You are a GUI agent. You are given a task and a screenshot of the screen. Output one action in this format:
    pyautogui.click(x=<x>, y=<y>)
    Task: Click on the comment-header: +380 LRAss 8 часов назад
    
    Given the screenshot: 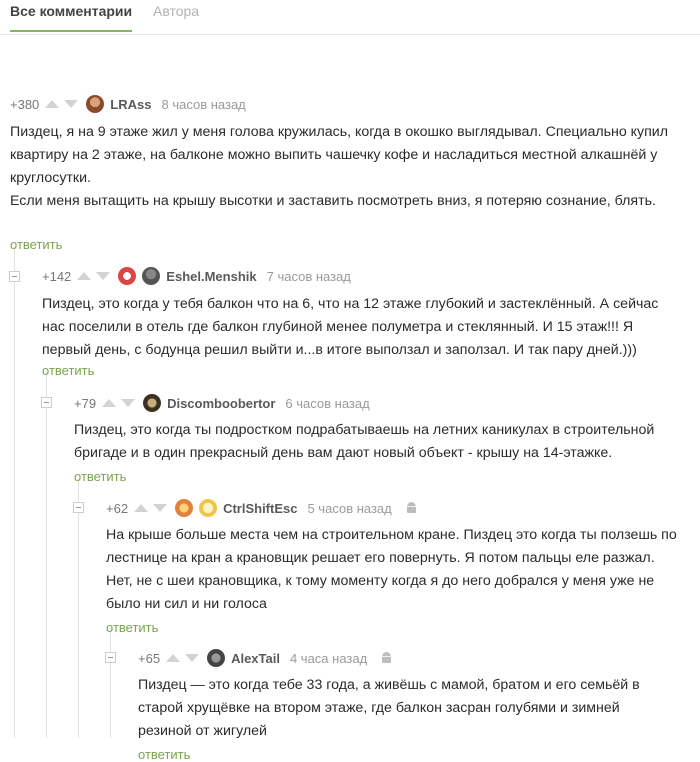 What is the action you would take?
    pyautogui.click(x=128, y=104)
    